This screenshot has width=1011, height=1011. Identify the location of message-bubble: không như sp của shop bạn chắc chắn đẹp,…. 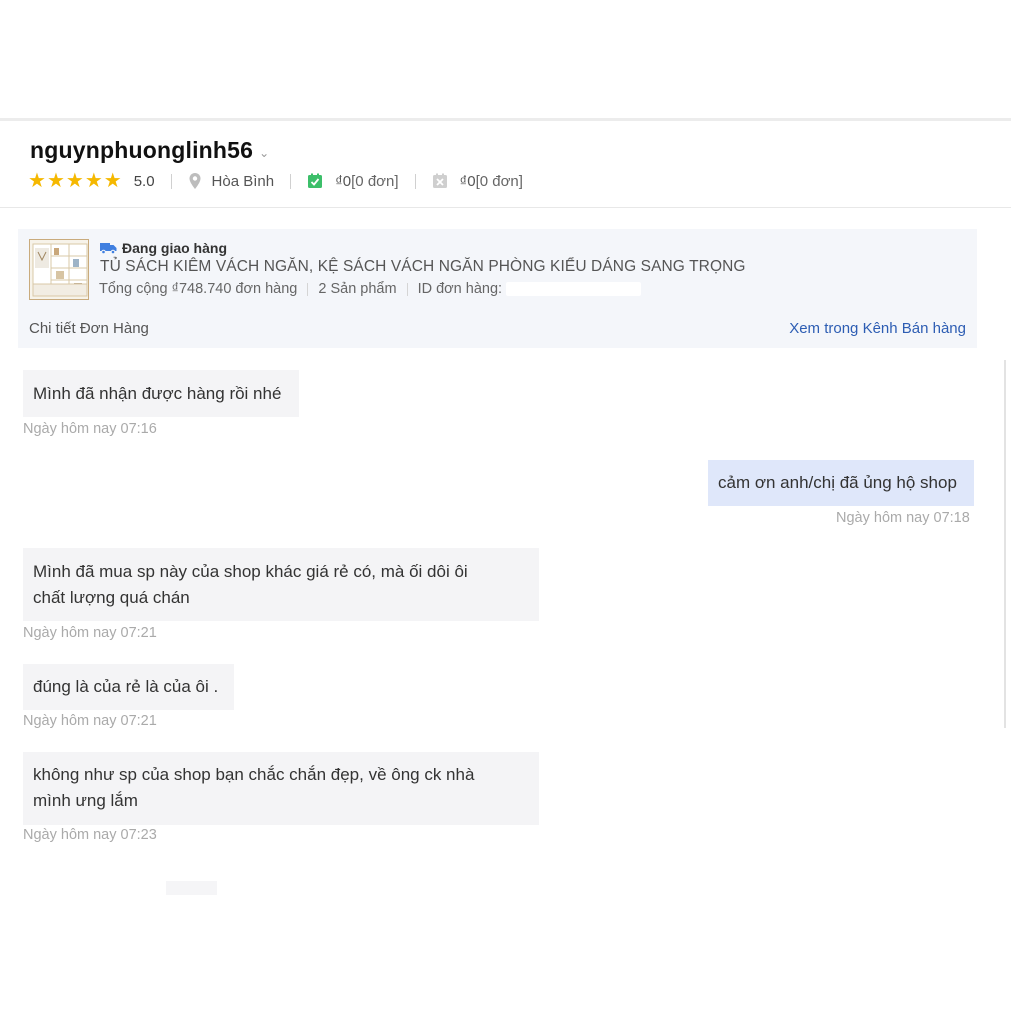
(281, 788).